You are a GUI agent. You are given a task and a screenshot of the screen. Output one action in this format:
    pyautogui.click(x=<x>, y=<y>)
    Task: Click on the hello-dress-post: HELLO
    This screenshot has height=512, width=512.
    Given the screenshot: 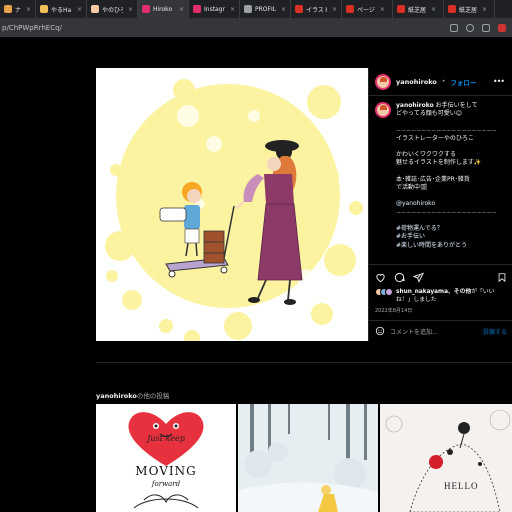 What is the action you would take?
    pyautogui.click(x=446, y=458)
    